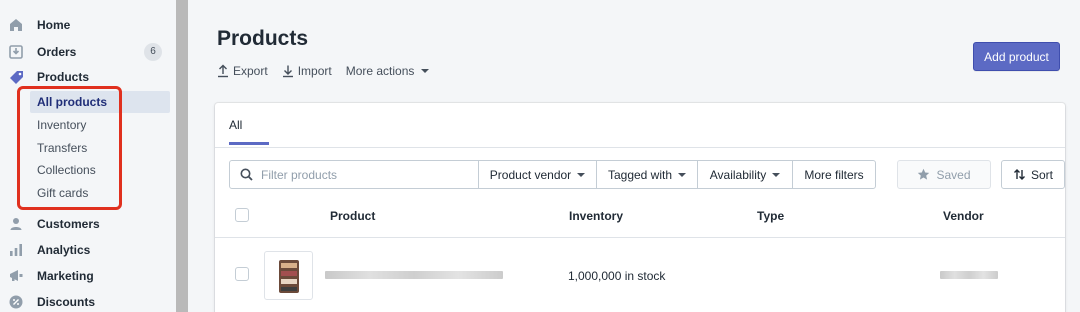 The width and height of the screenshot is (1080, 312). I want to click on more-actions-dropdown: More actions, so click(388, 71).